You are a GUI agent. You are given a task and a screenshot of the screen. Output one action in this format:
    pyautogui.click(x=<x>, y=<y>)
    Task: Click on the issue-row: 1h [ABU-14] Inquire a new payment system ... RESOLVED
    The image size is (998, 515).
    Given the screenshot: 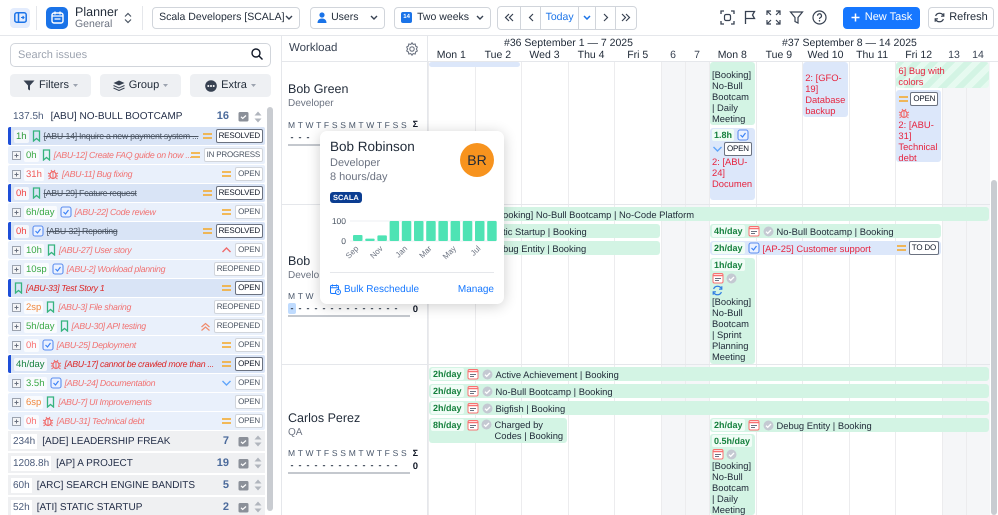 What is the action you would take?
    pyautogui.click(x=136, y=136)
    